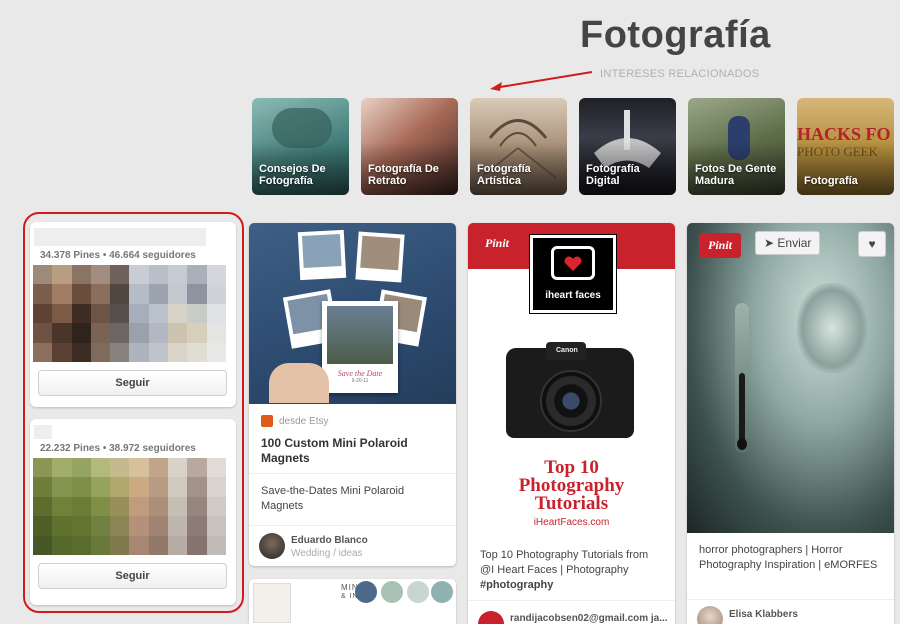 This screenshot has width=900, height=624. Describe the element at coordinates (409, 146) in the screenshot. I see `interest-retrato: Fotografía De Retrato` at that location.